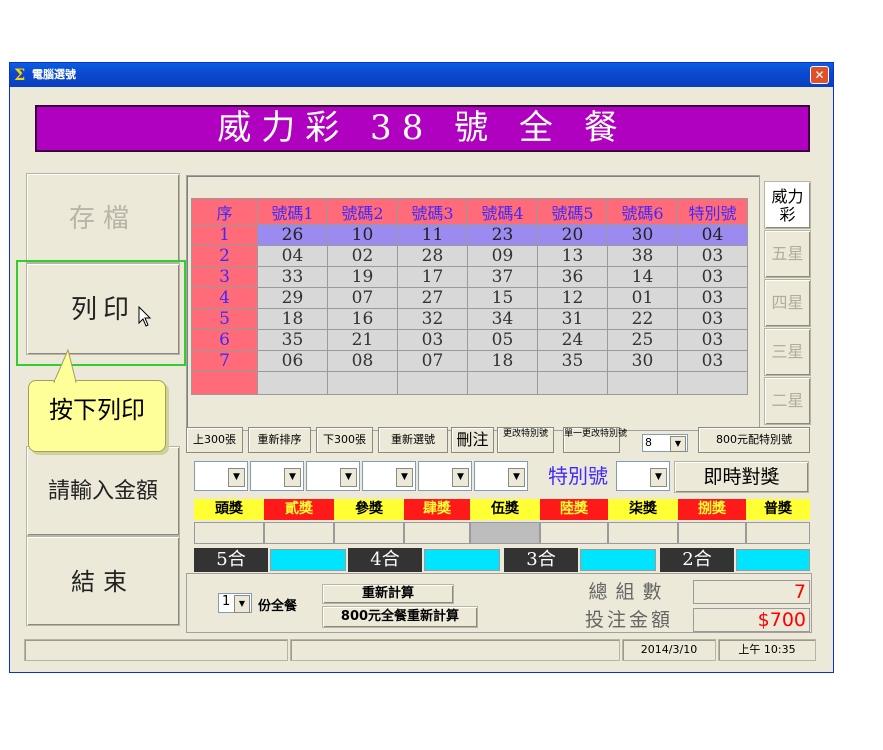 Image resolution: width=883 pixels, height=750 pixels. What do you see at coordinates (642, 298) in the screenshot?
I see `number-cell: 01` at bounding box center [642, 298].